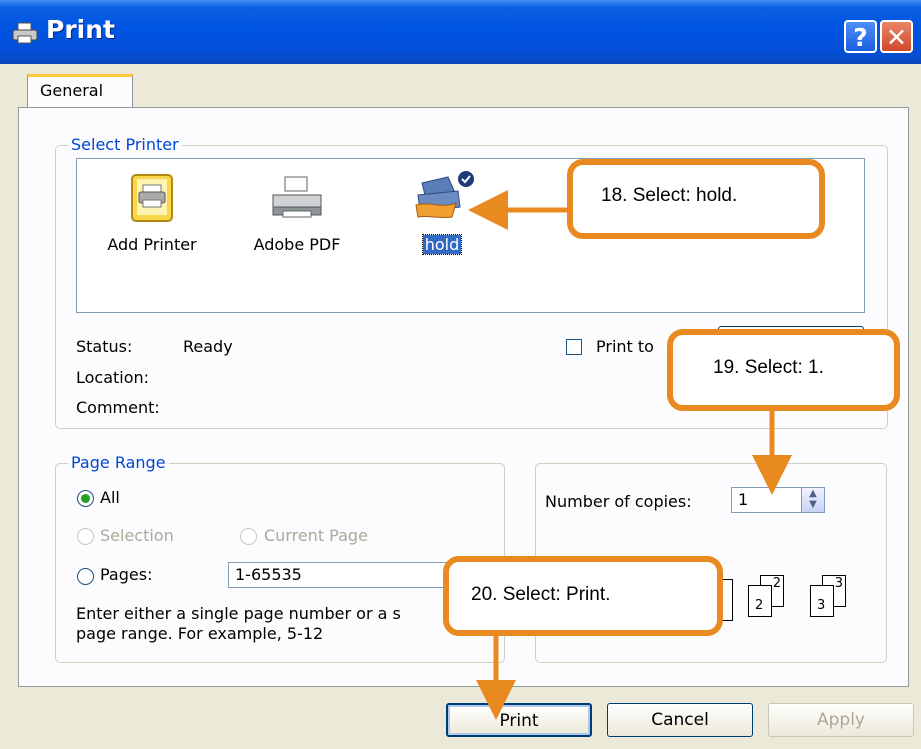 This screenshot has width=921, height=749. Describe the element at coordinates (338, 575) in the screenshot. I see `pages-input: 1-65535` at that location.